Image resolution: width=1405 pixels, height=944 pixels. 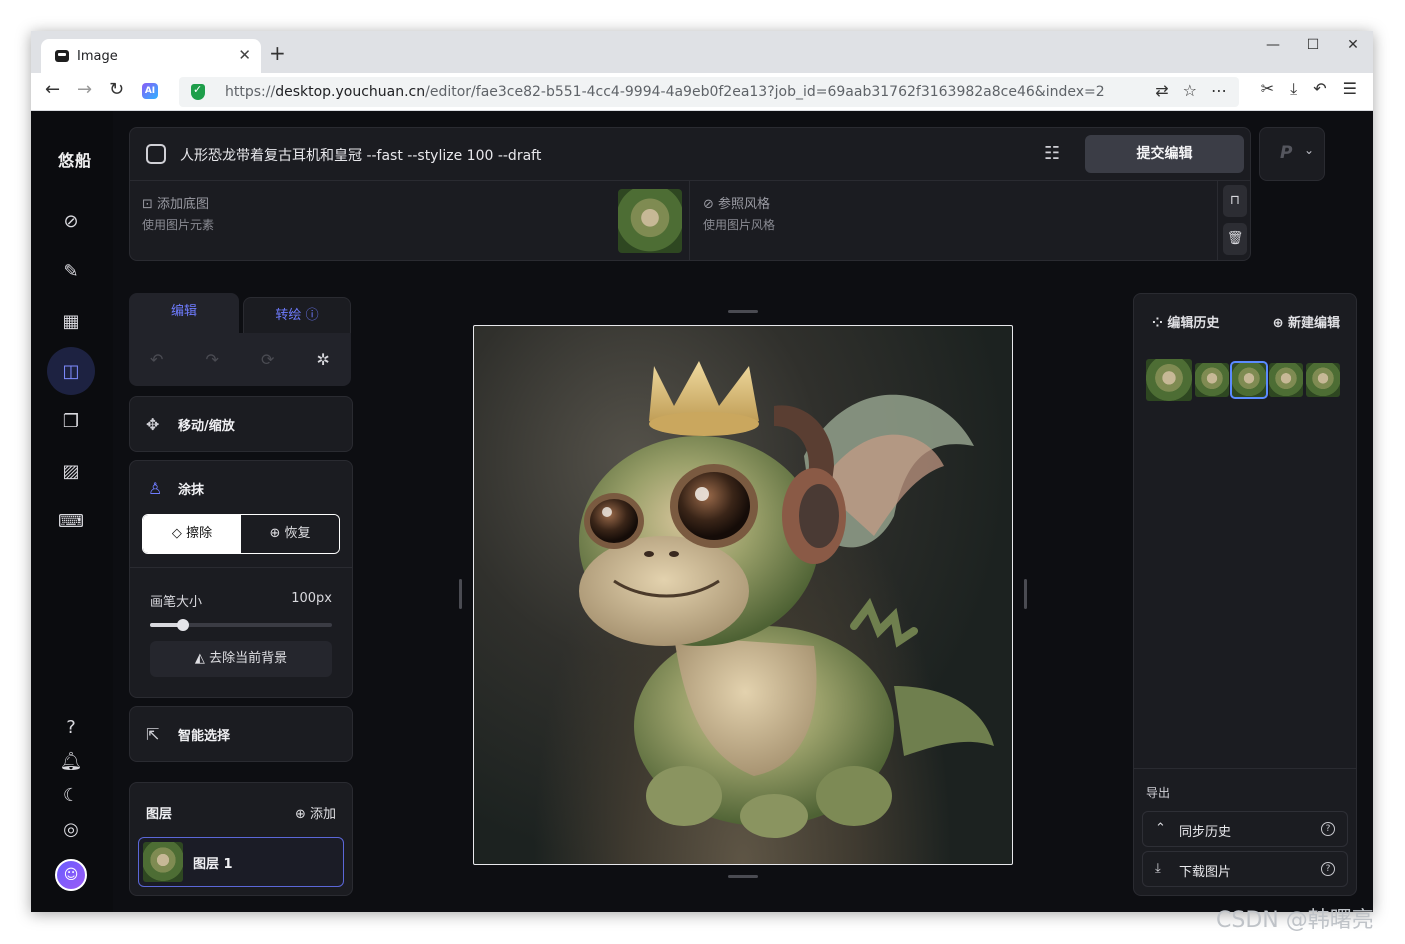 I want to click on close-tab-icon: ✕, so click(x=244, y=55).